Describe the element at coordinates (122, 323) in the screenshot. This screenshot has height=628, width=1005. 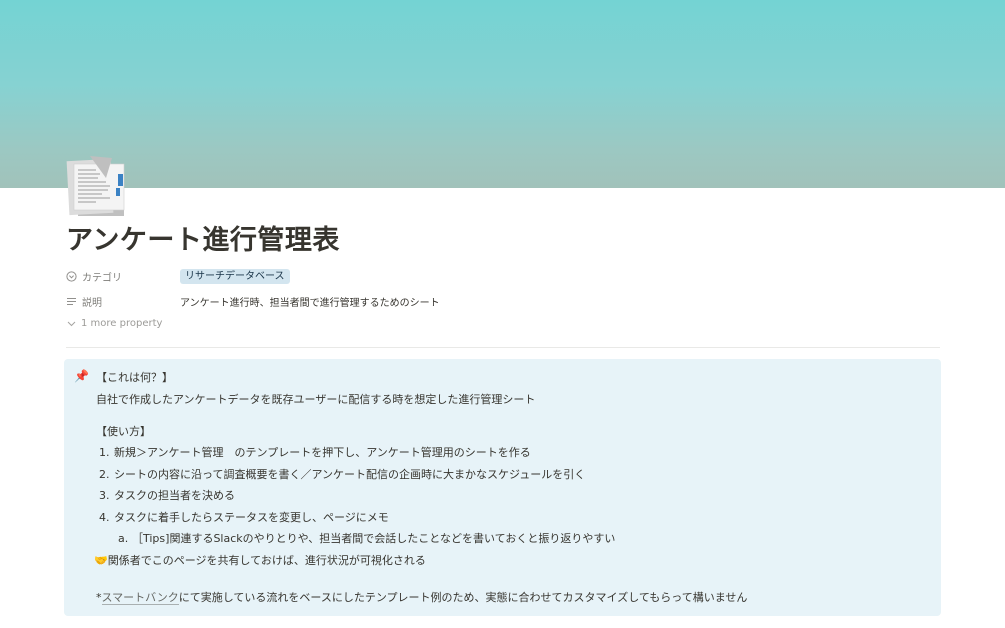
I see `more-properties-label: 1 more property` at that location.